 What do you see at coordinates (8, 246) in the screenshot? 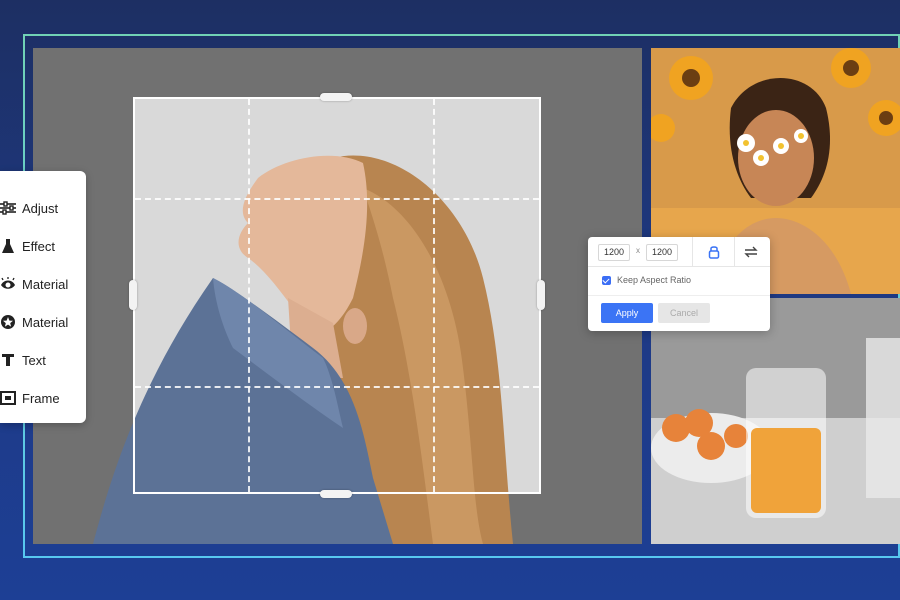
I see `flask-icon` at bounding box center [8, 246].